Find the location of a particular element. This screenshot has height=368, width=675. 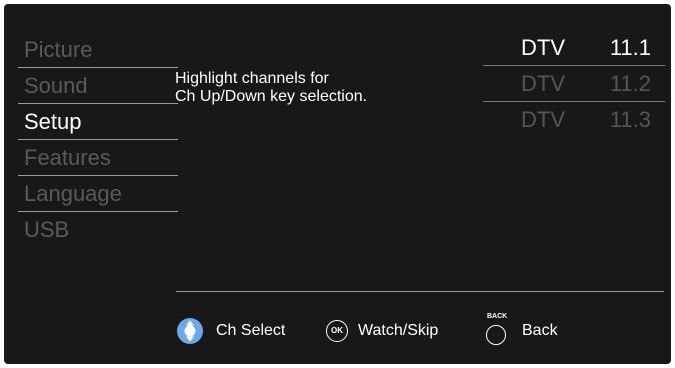

menu-item-features: Features is located at coordinates (98, 158).